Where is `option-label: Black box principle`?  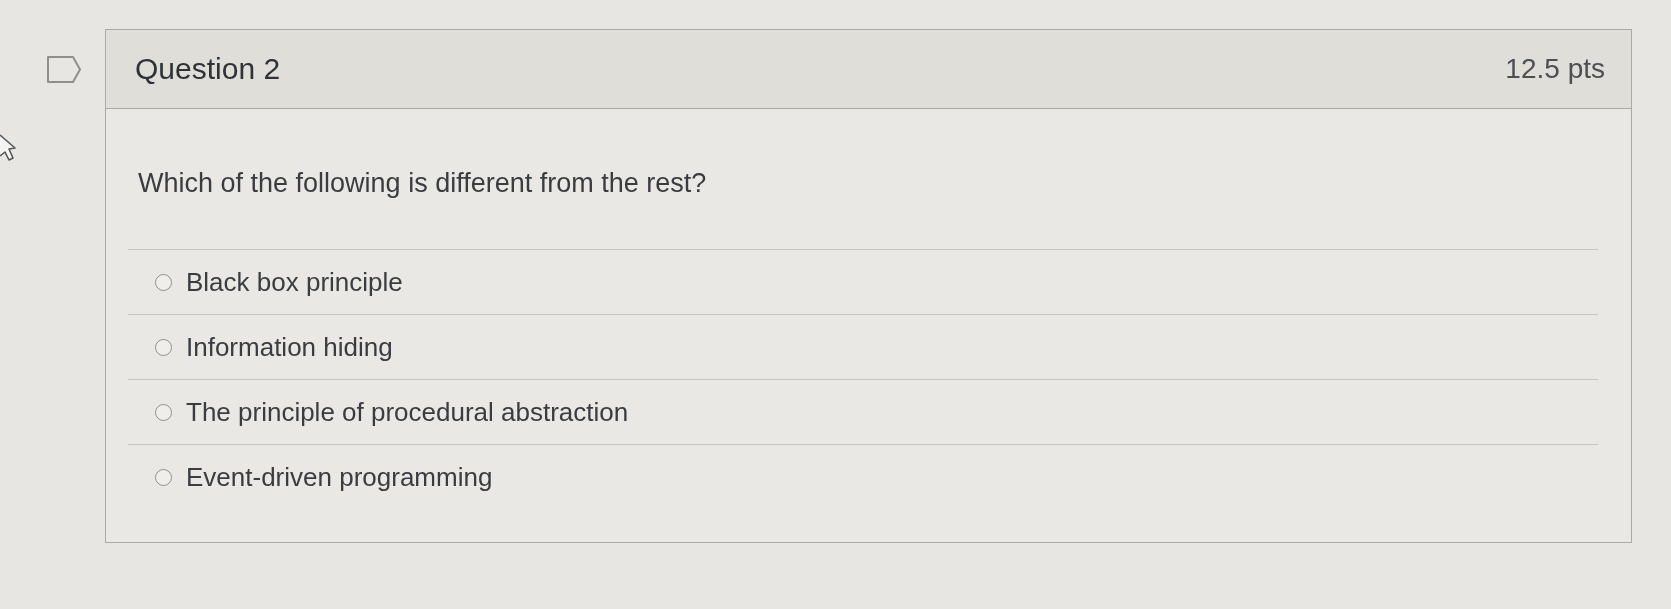 option-label: Black box principle is located at coordinates (294, 282).